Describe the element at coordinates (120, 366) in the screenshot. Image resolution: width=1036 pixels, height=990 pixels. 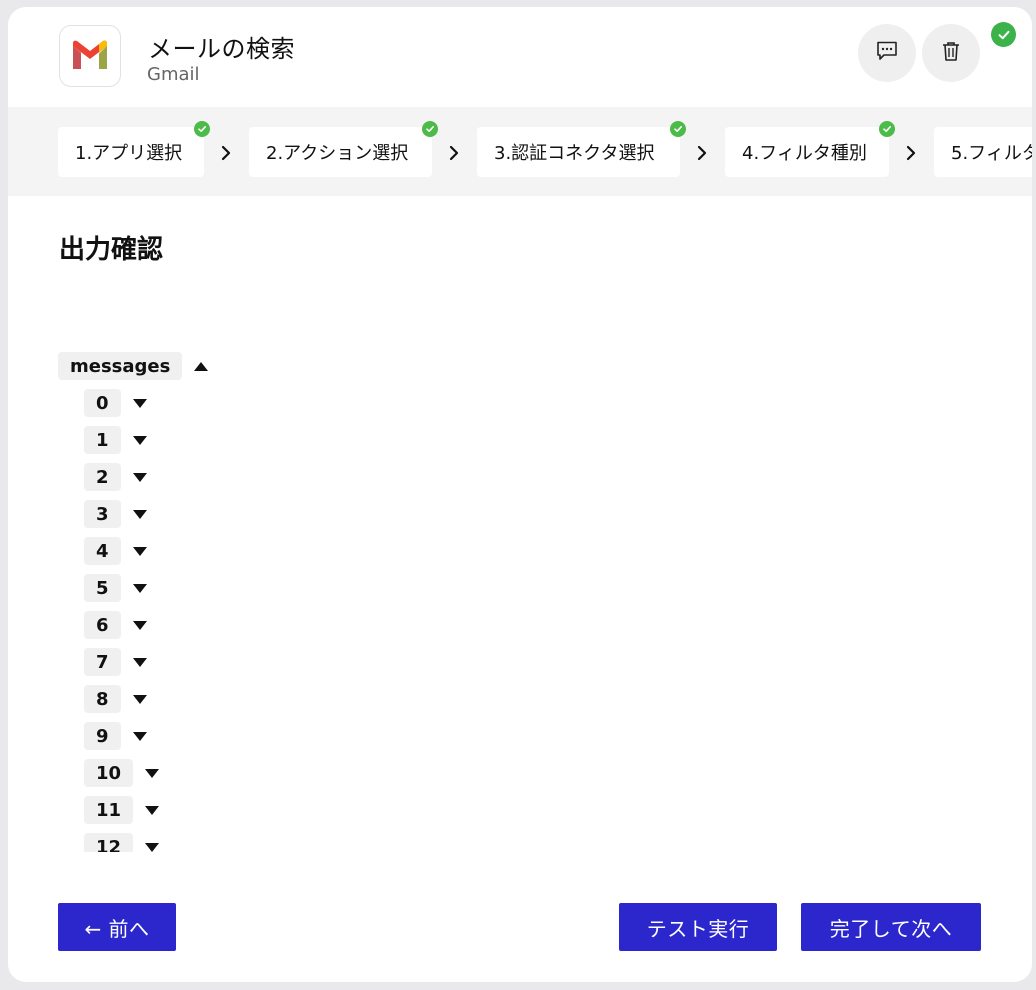
I see `tree-node-label: messages` at that location.